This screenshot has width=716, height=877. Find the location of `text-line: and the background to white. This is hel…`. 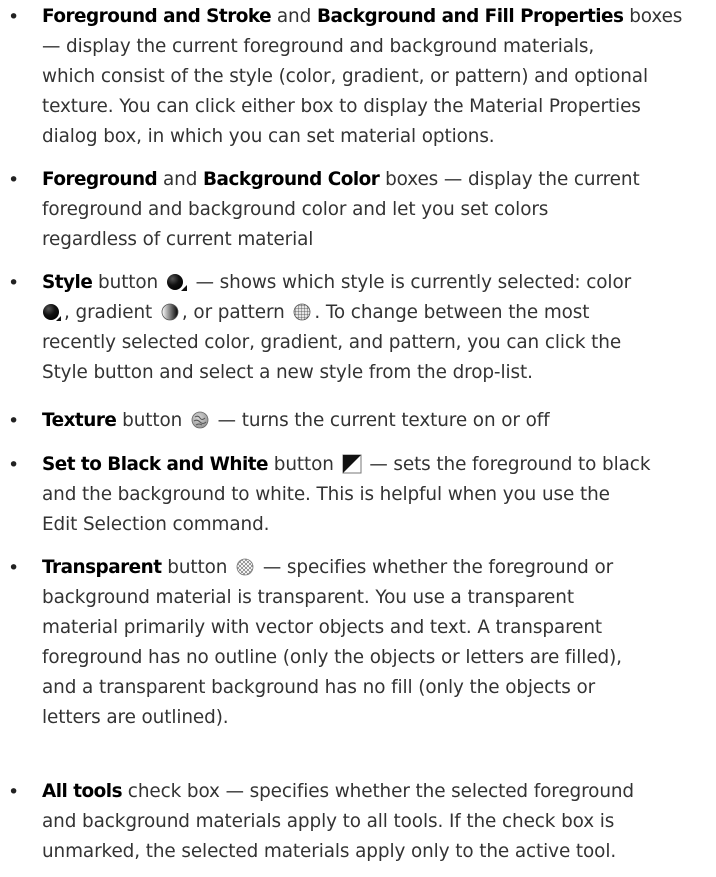

text-line: and the background to white. This is hel… is located at coordinates (326, 494).